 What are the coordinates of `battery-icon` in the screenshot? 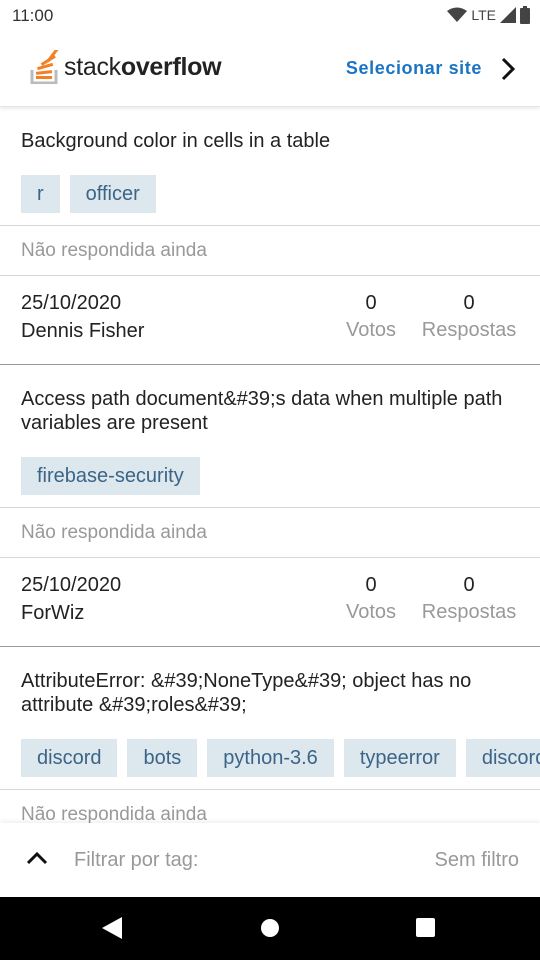 It's located at (525, 15).